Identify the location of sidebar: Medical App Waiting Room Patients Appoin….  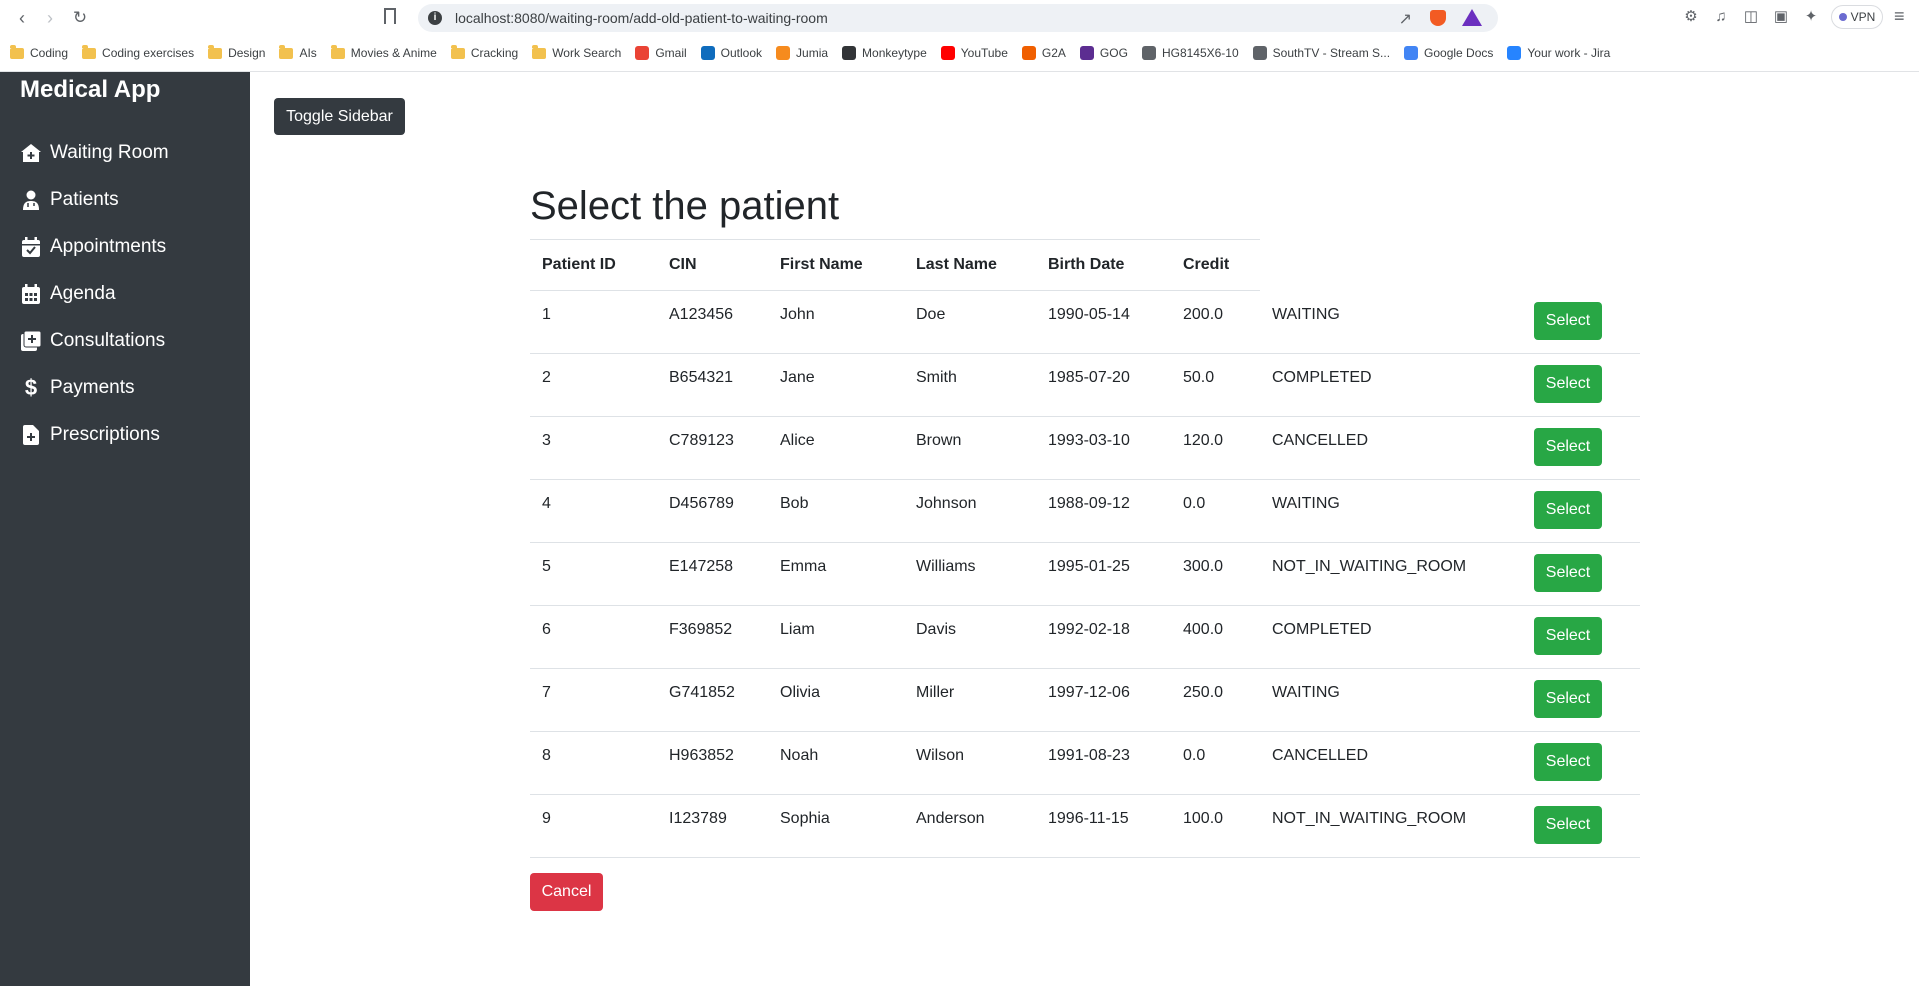
(125, 529).